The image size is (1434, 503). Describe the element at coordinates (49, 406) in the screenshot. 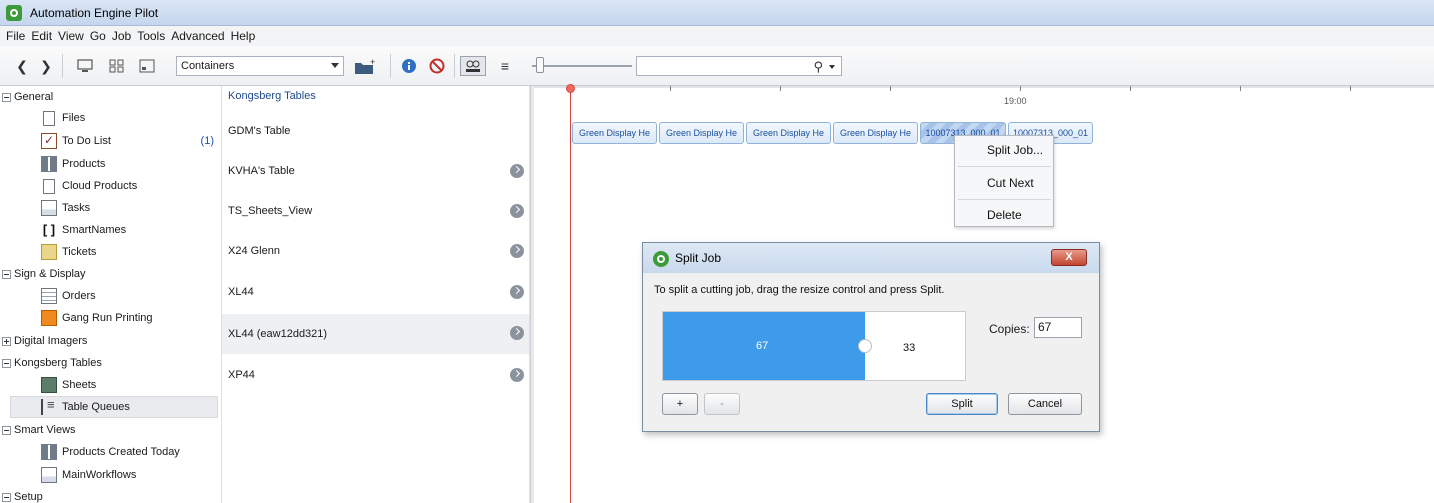

I see `table-queues-icon` at that location.